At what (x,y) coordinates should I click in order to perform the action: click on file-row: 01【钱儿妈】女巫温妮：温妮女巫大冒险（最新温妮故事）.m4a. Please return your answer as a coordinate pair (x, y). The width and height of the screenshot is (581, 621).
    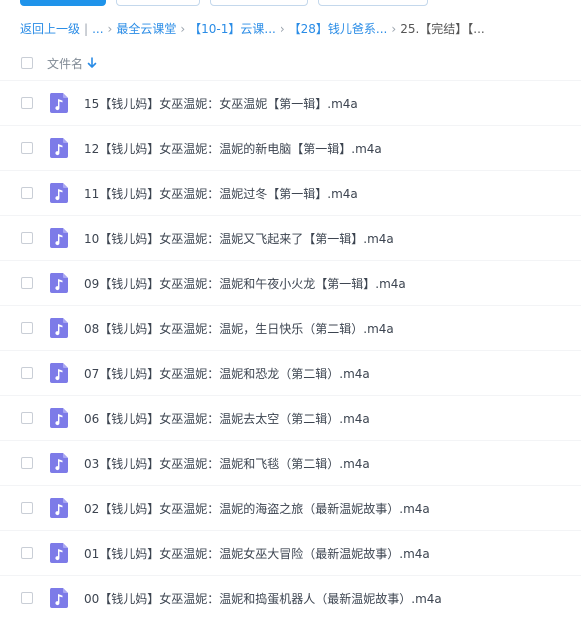
    Looking at the image, I should click on (290, 552).